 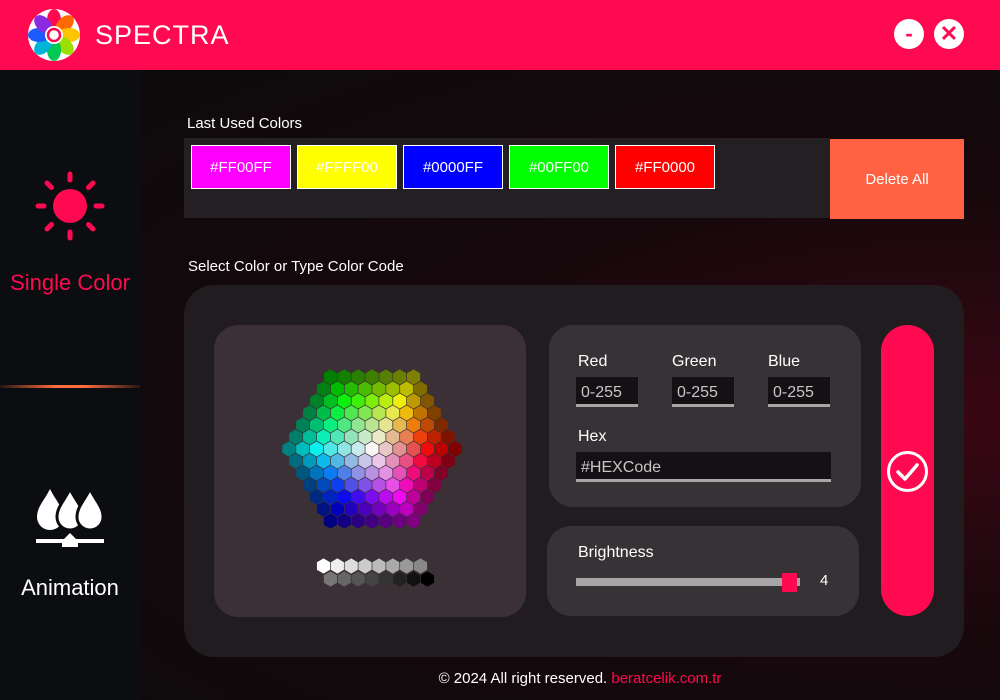 What do you see at coordinates (897, 179) in the screenshot?
I see `delete-all-button: Delete All` at bounding box center [897, 179].